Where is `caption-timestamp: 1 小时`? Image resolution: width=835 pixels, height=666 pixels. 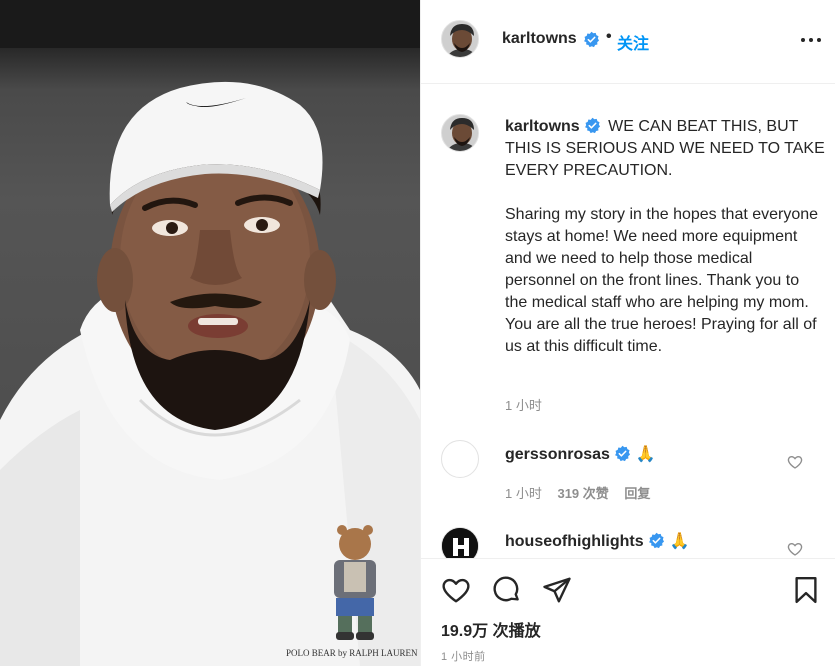 caption-timestamp: 1 小时 is located at coordinates (523, 404).